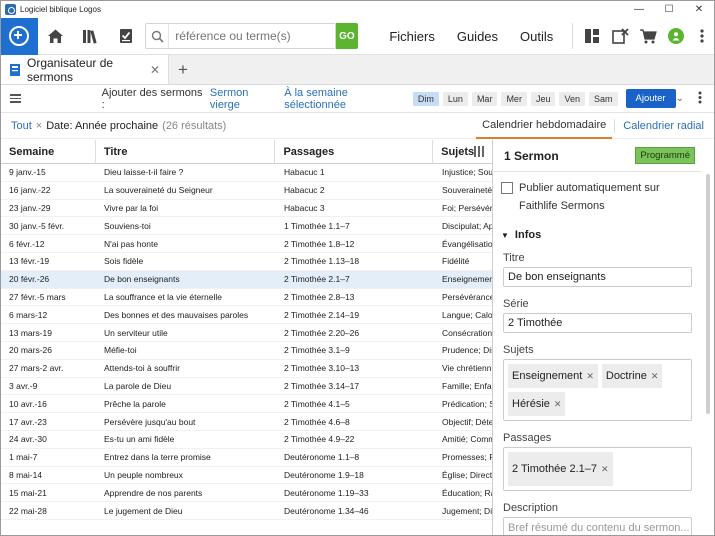  I want to click on collapse-chevron-icon: ⌄, so click(680, 98).